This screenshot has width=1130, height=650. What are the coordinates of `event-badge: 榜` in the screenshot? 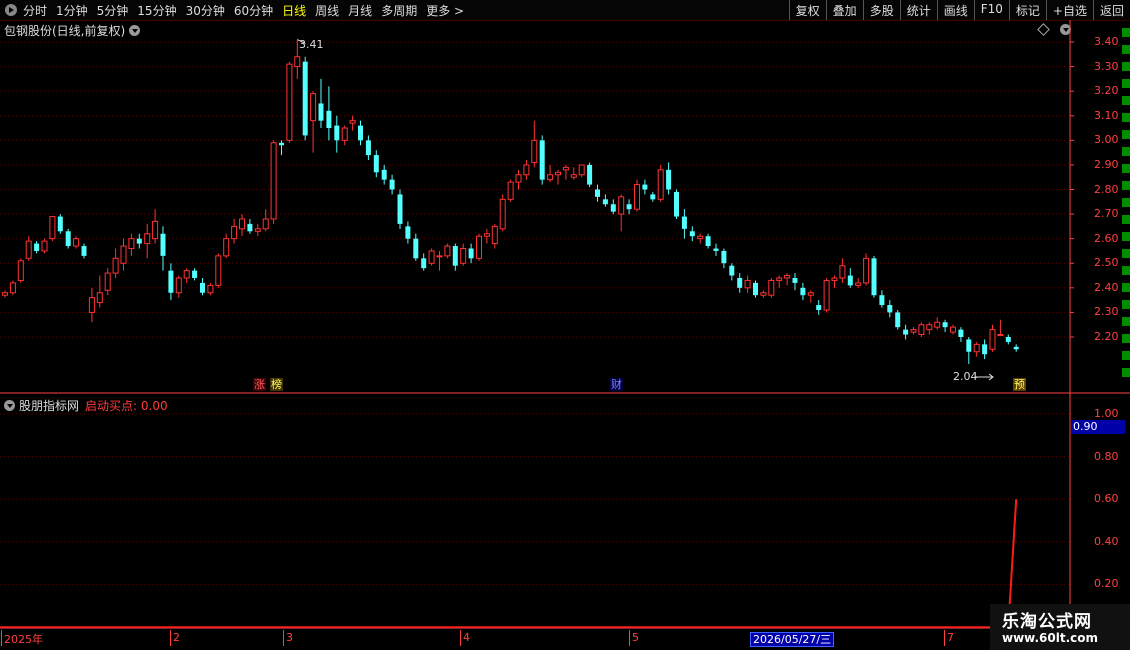 It's located at (276, 384).